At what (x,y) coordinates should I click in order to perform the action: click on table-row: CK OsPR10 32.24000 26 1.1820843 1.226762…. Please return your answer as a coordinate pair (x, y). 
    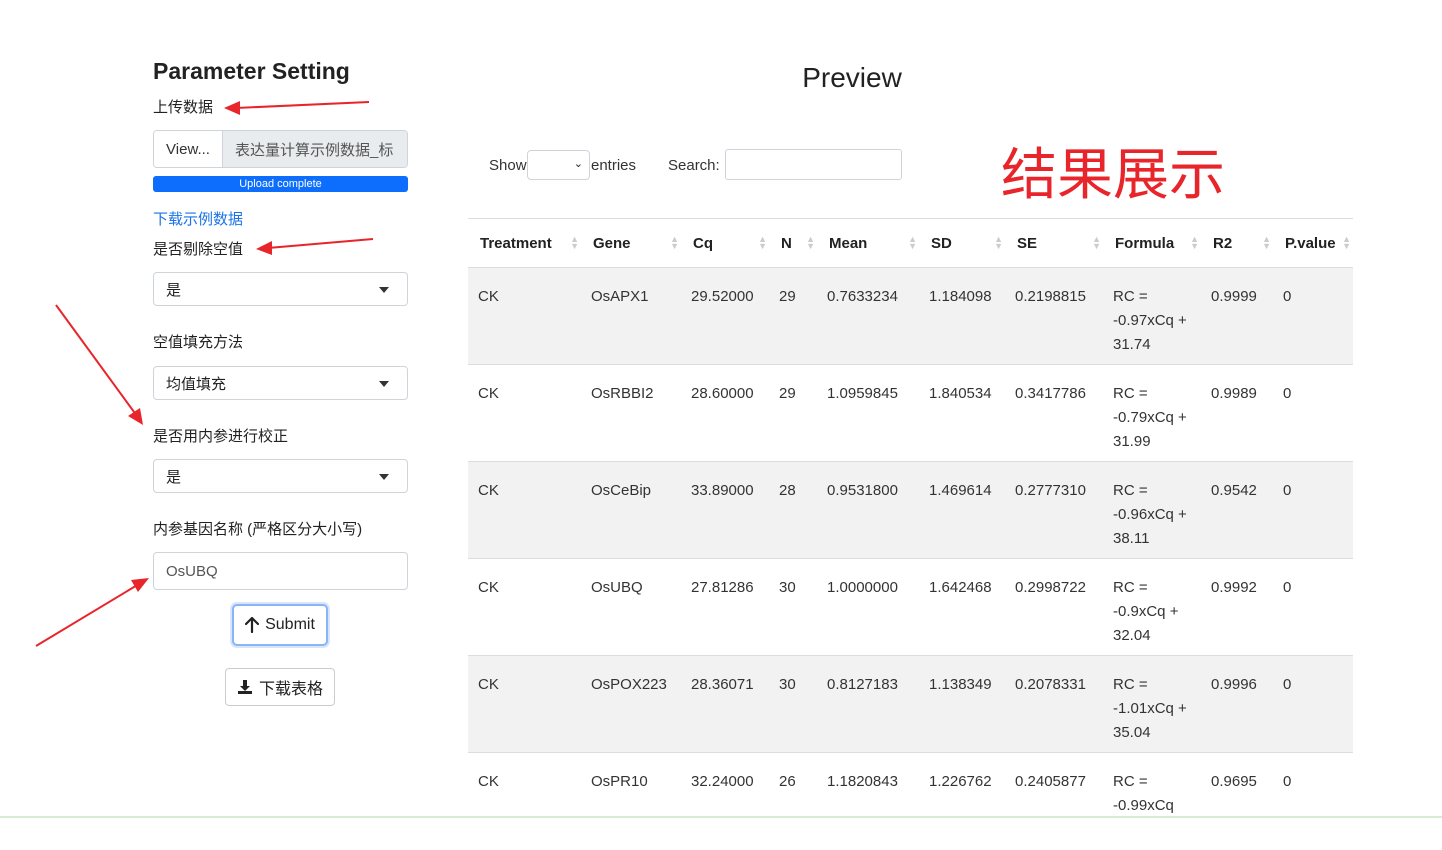
    Looking at the image, I should click on (910, 801).